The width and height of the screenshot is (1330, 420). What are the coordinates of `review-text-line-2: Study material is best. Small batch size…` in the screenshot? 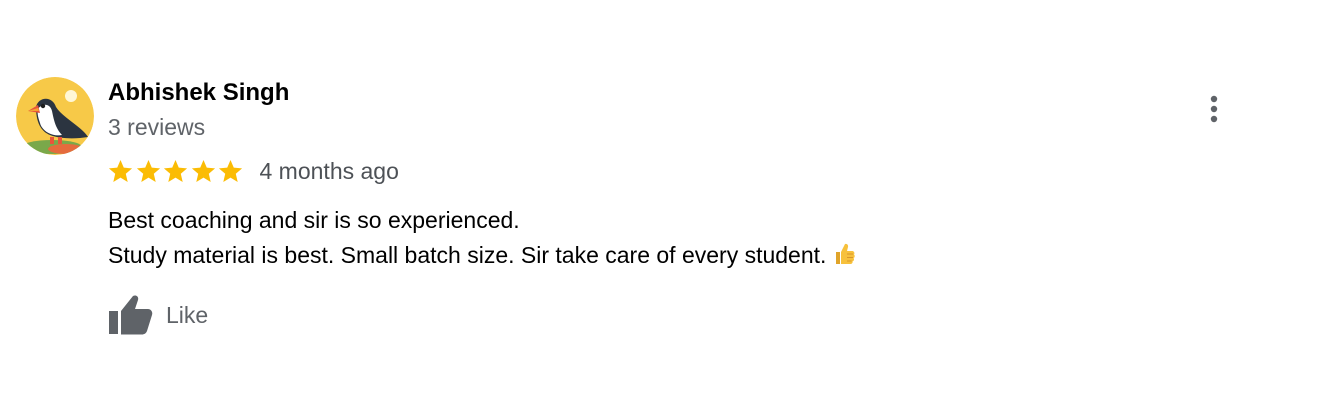 It's located at (482, 255).